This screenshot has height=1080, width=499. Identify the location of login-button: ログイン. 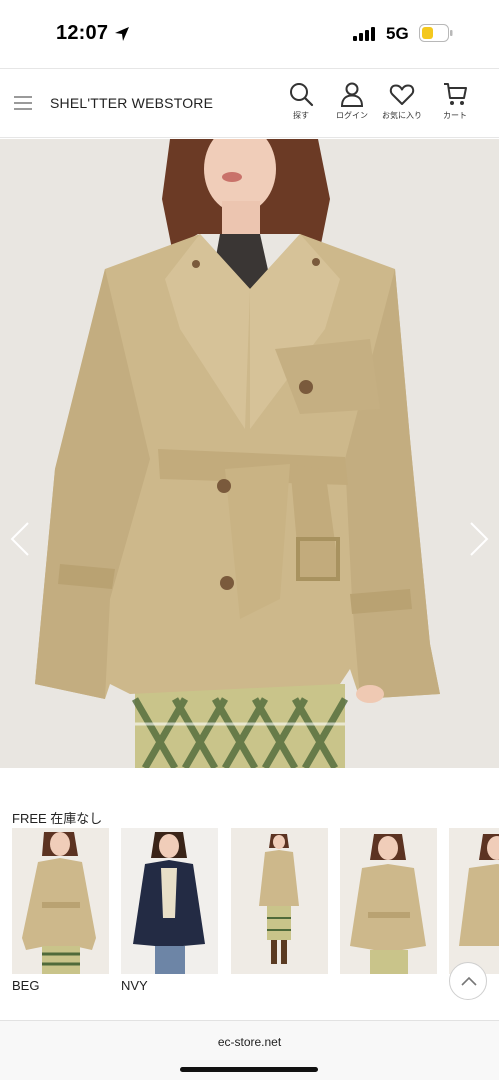
(352, 104).